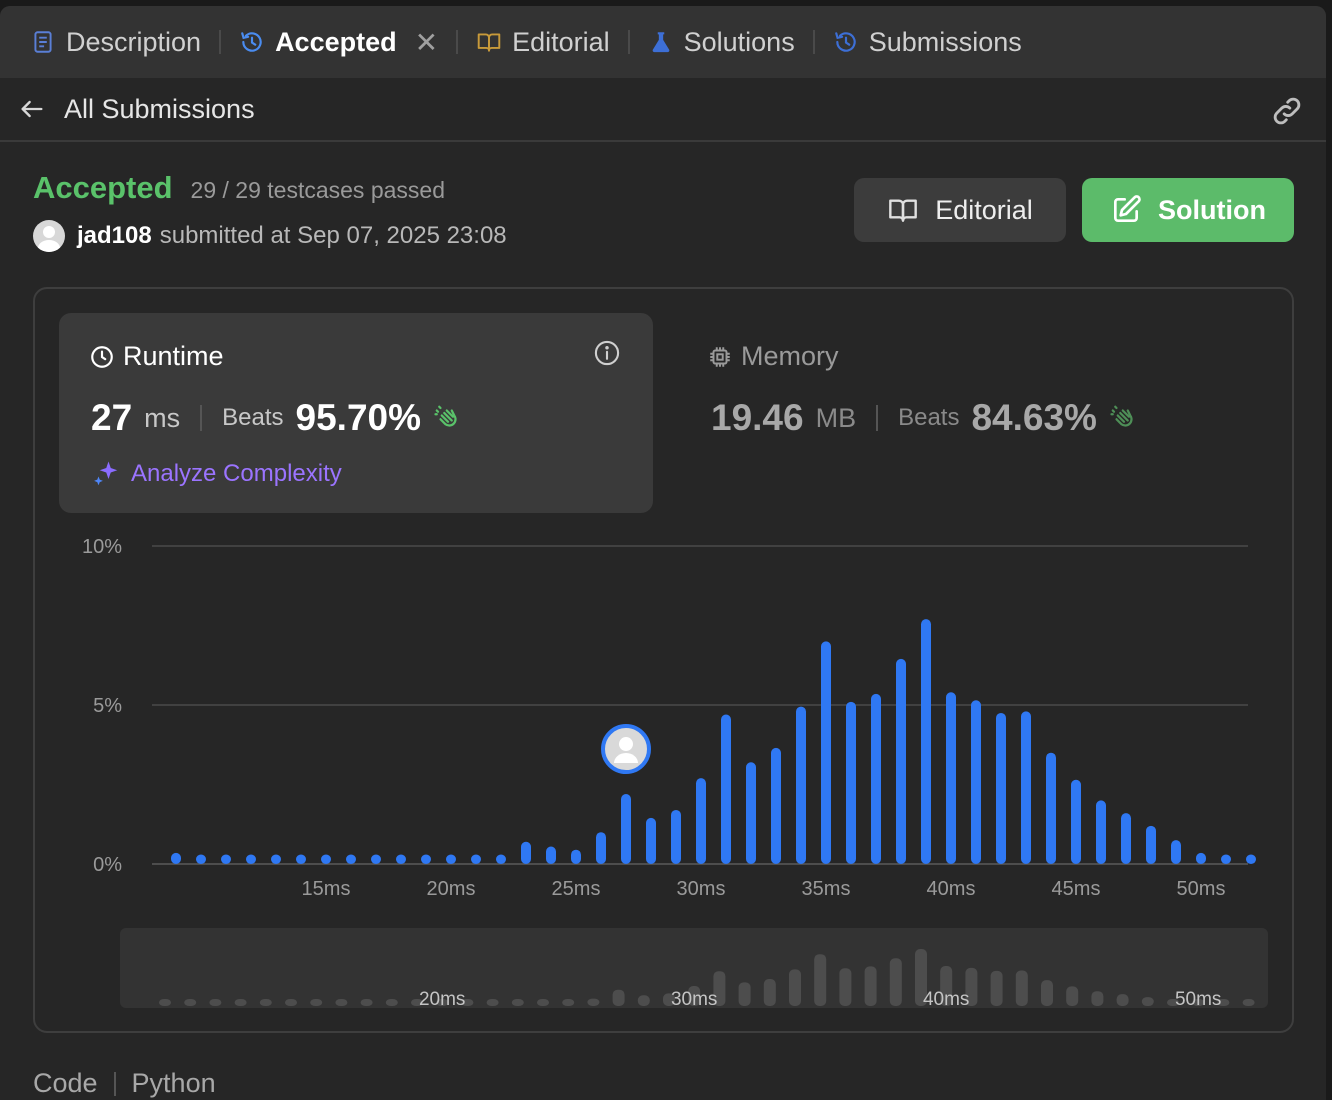 The height and width of the screenshot is (1100, 1332). Describe the element at coordinates (694, 999) in the screenshot. I see `overview-tick-label: 30ms` at that location.